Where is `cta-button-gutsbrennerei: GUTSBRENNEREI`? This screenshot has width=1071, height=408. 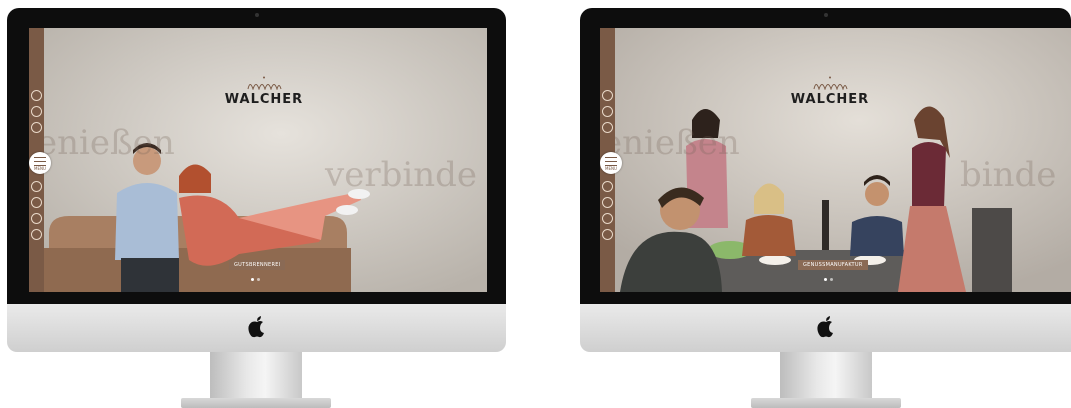 cta-button-gutsbrennerei: GUTSBRENNEREI is located at coordinates (257, 265).